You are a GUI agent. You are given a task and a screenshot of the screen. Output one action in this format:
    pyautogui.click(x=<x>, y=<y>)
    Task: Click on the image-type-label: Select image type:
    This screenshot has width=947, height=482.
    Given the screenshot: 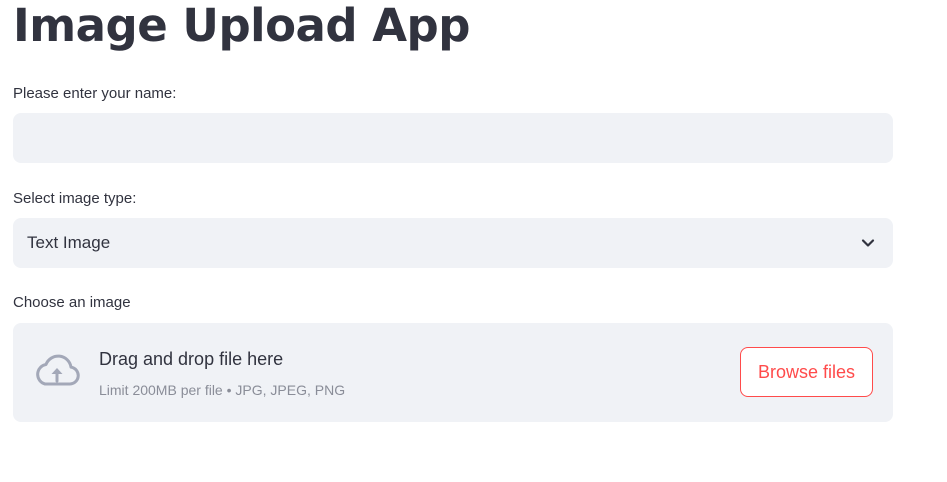 What is the action you would take?
    pyautogui.click(x=75, y=198)
    